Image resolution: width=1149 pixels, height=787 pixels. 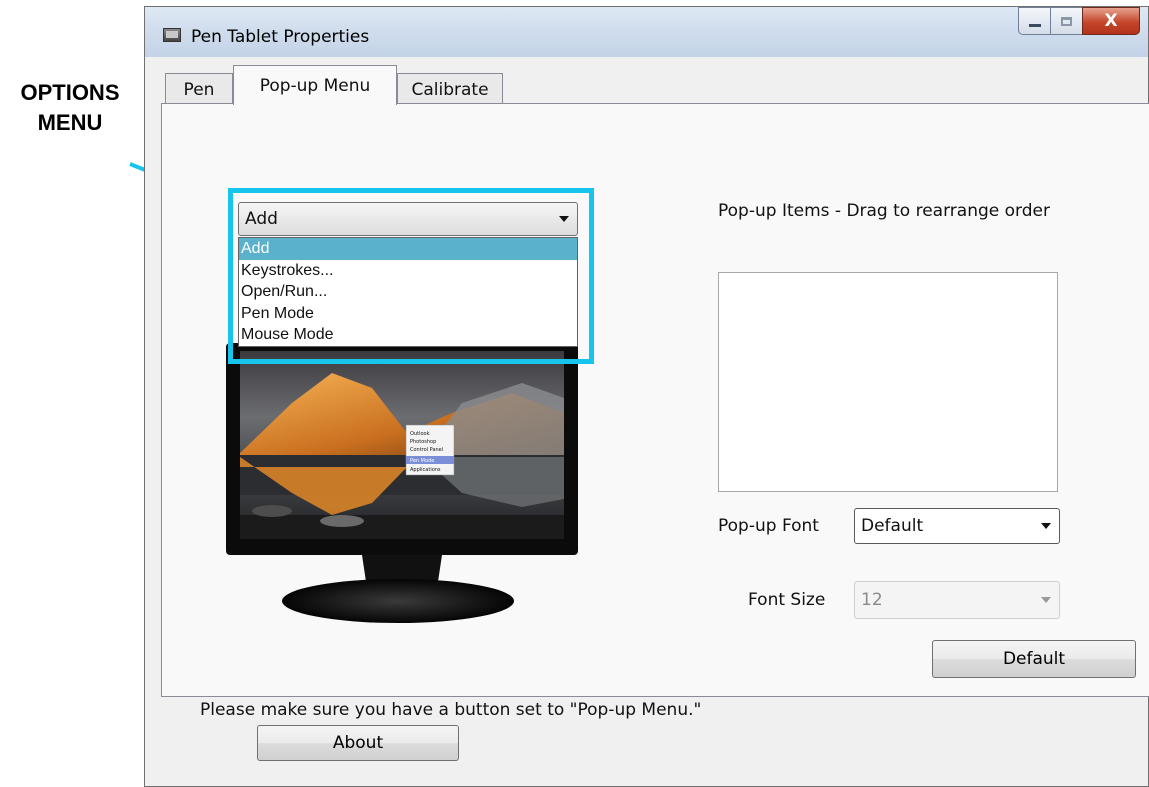 I want to click on close-icon: X, so click(x=1111, y=21).